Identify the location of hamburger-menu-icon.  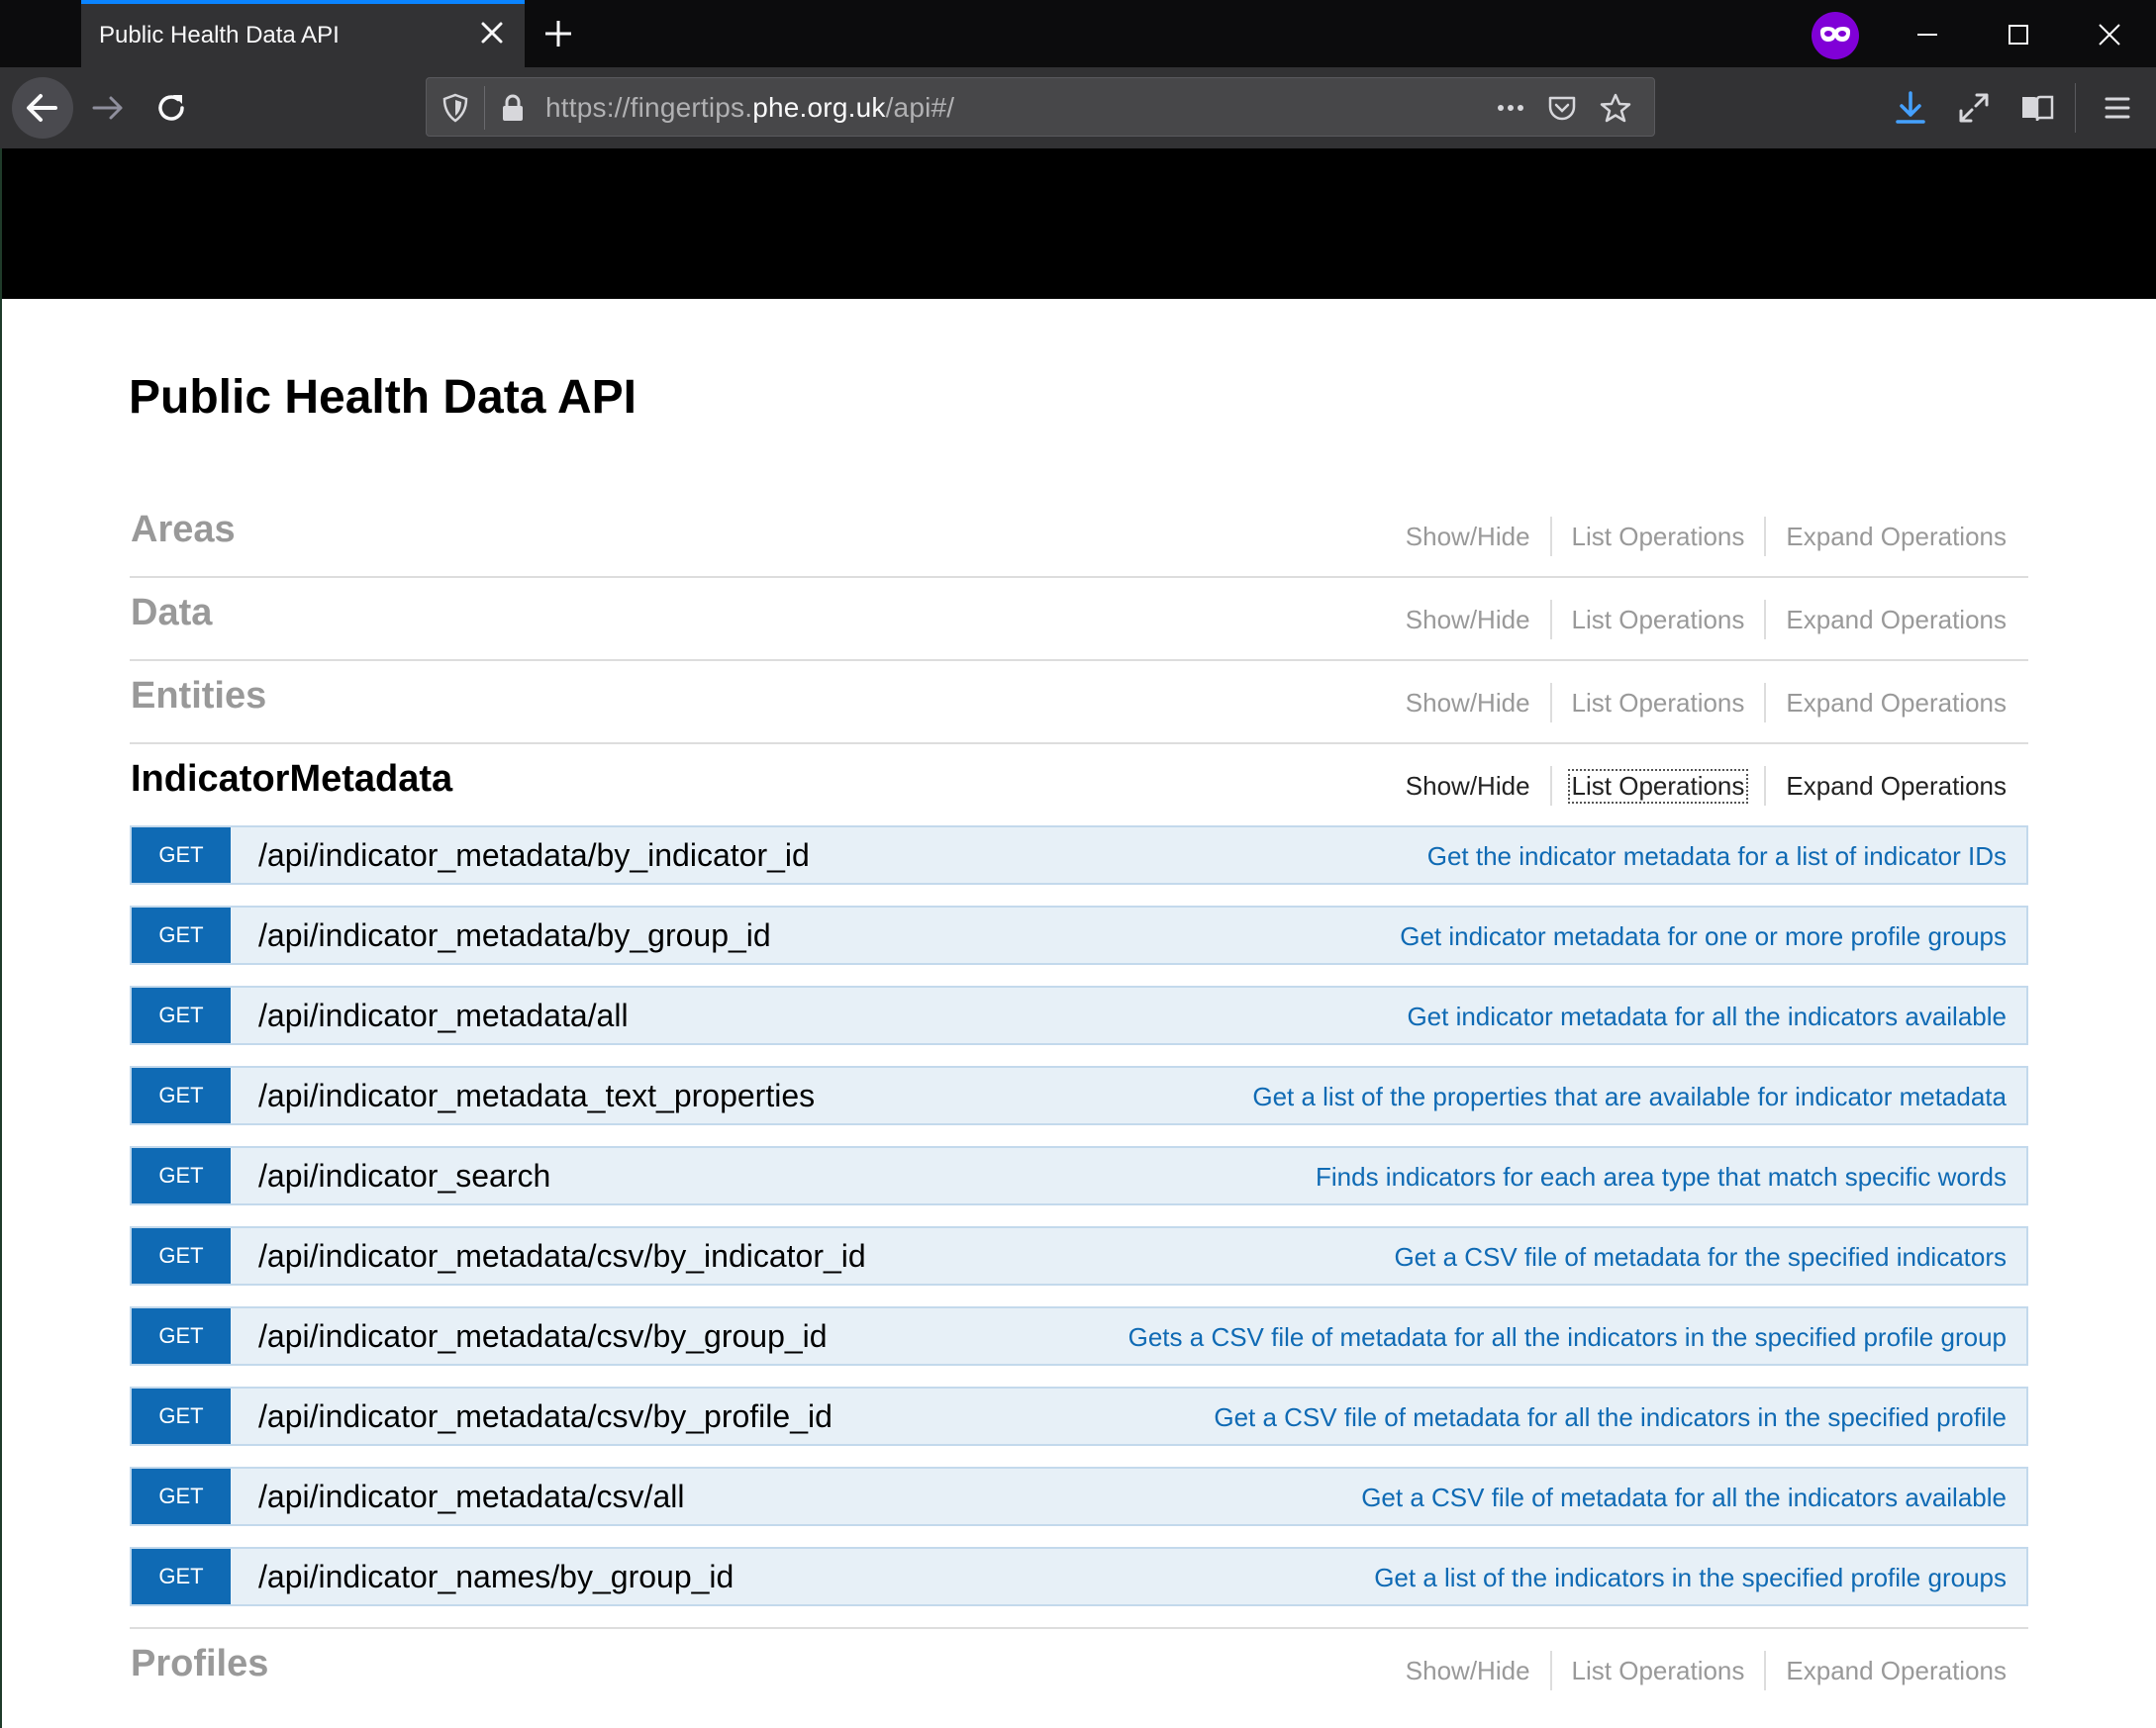
(2117, 108).